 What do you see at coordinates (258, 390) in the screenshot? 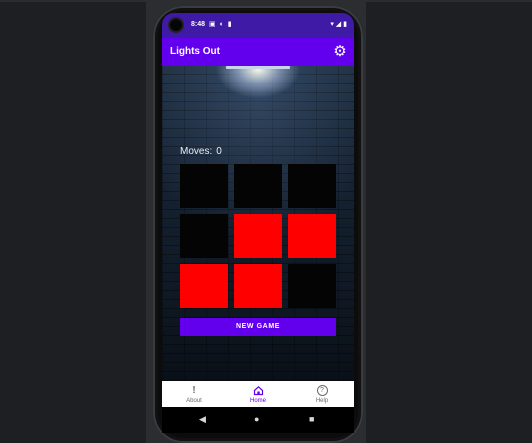
I see `home-icon` at bounding box center [258, 390].